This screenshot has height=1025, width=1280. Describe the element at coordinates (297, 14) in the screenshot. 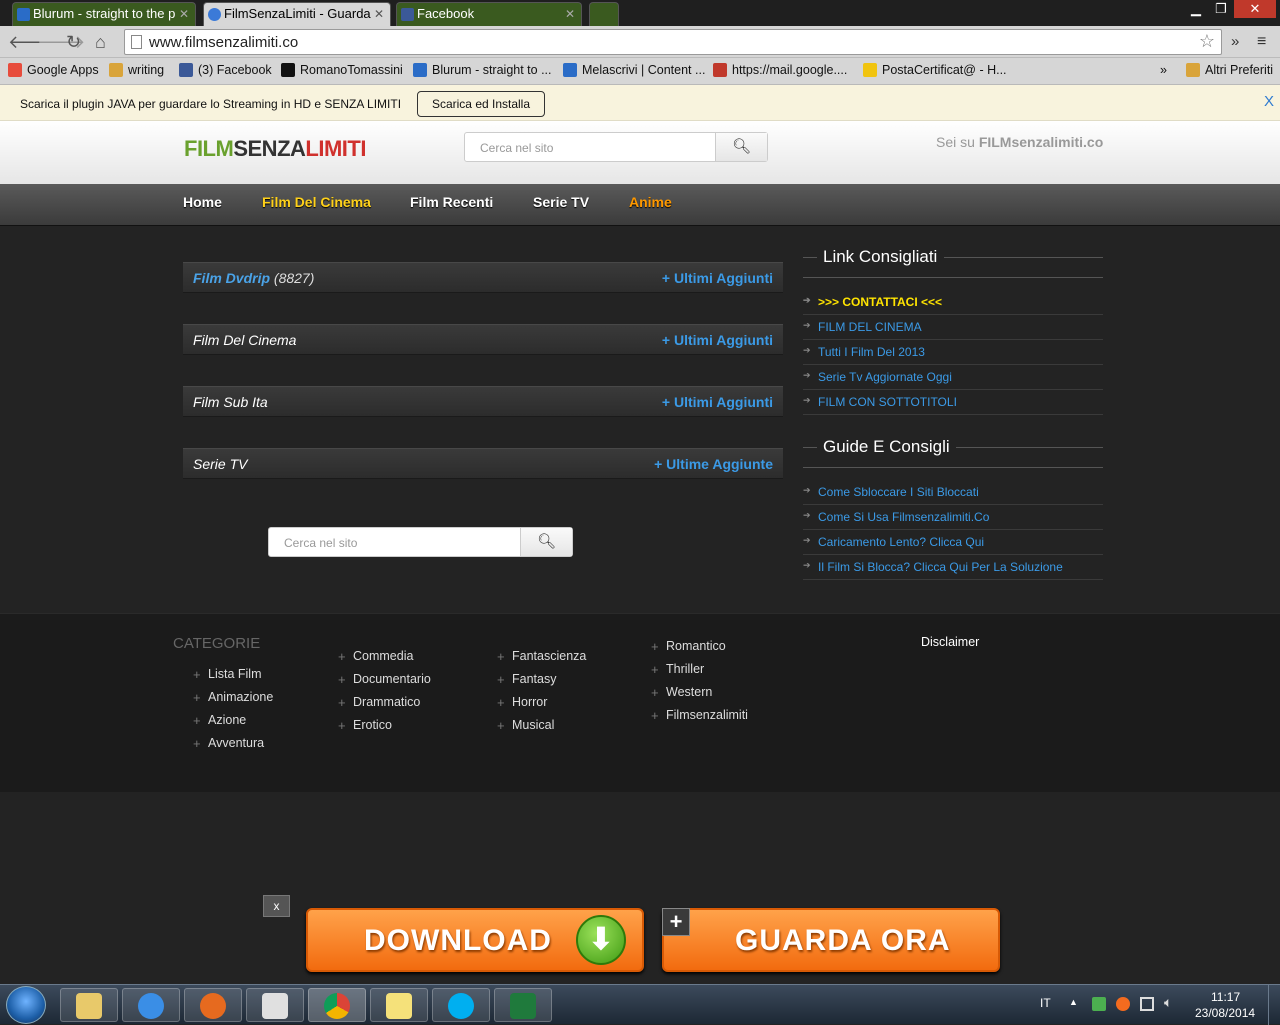

I see `tab-filmsenzalimiti: FilmSenzaLimiti - Guarda ✕` at that location.